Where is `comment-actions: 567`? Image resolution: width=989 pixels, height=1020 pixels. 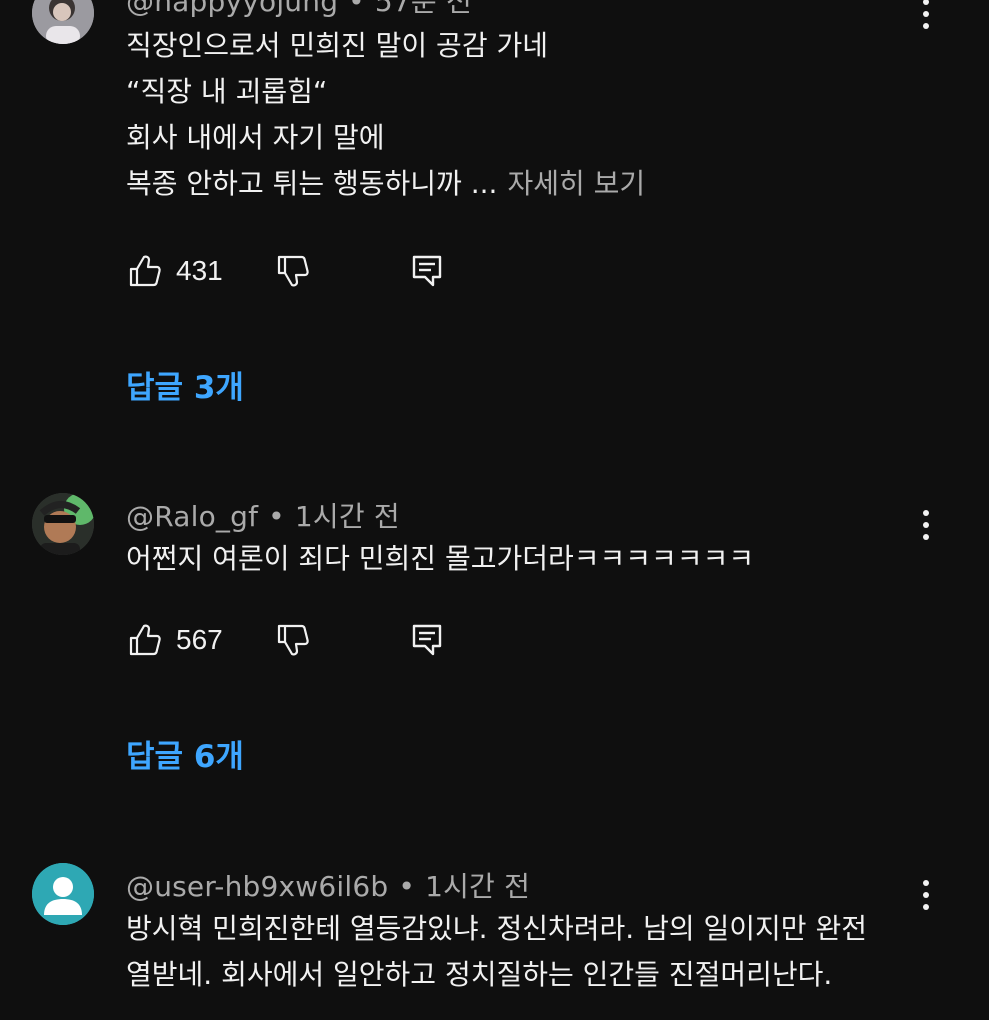
comment-actions: 567 is located at coordinates (296, 640).